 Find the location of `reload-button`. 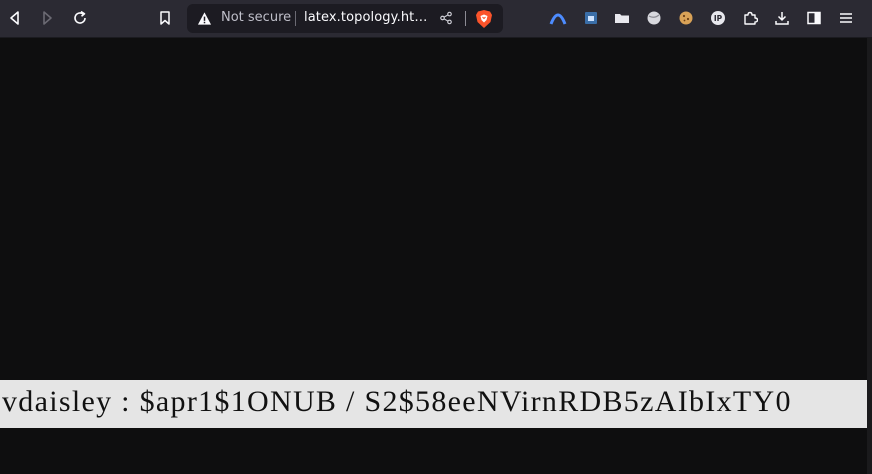

reload-button is located at coordinates (80, 18).